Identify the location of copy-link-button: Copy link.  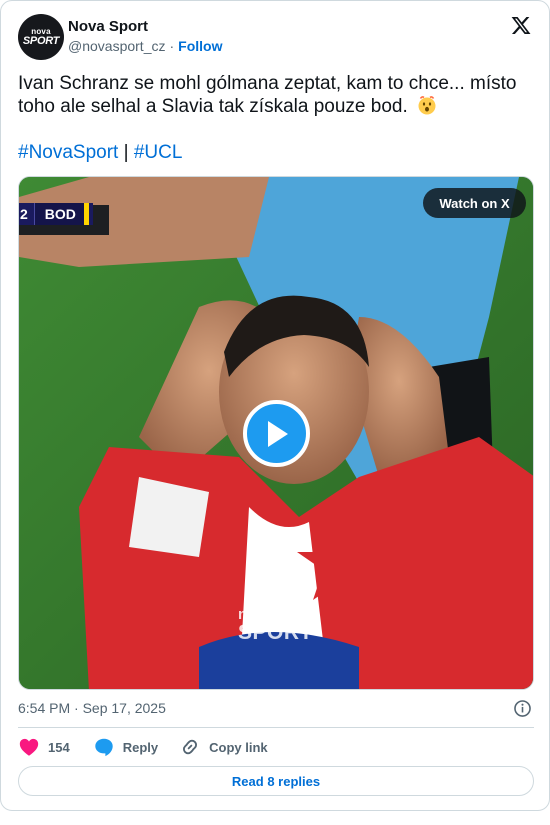
(223, 747).